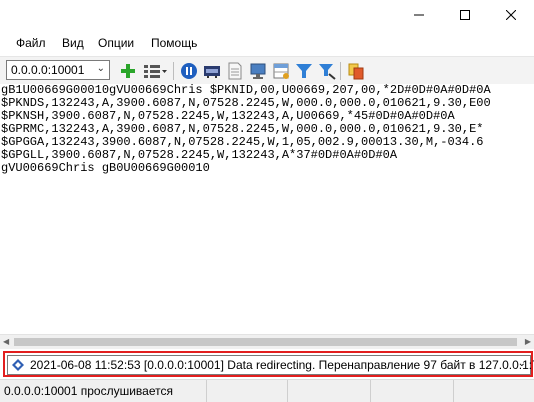 This screenshot has height=402, width=534. I want to click on document-button, so click(235, 71).